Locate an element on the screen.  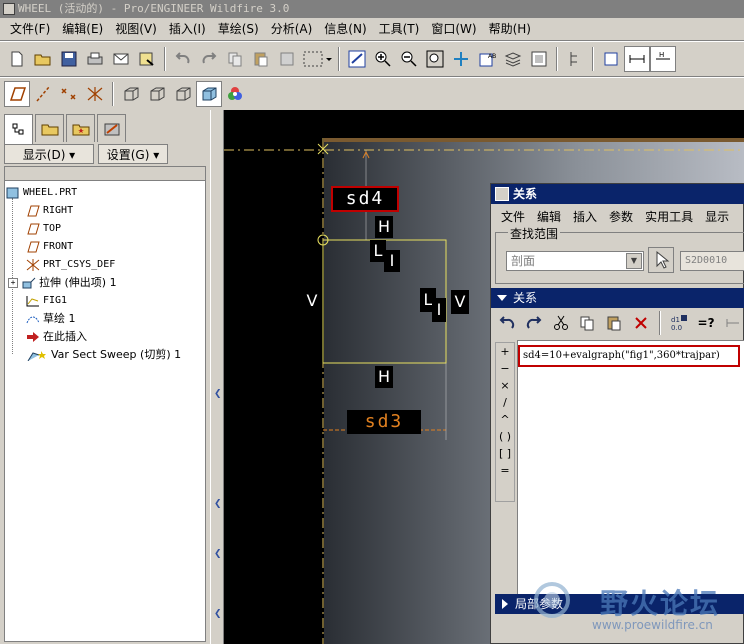
datum-axes-toggle is located at coordinates (43, 94).